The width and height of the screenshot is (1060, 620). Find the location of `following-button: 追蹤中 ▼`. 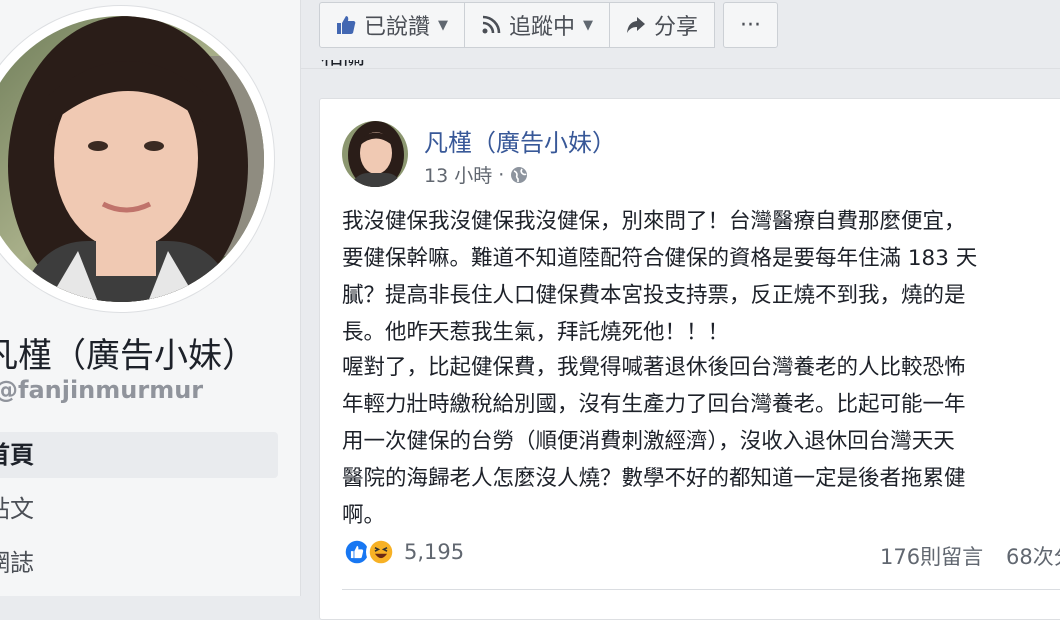

following-button: 追蹤中 ▼ is located at coordinates (537, 25).